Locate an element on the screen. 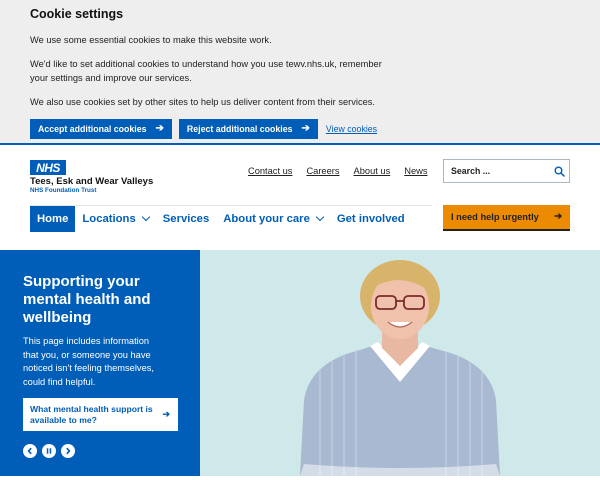 The width and height of the screenshot is (600, 480). pause-icon is located at coordinates (49, 451).